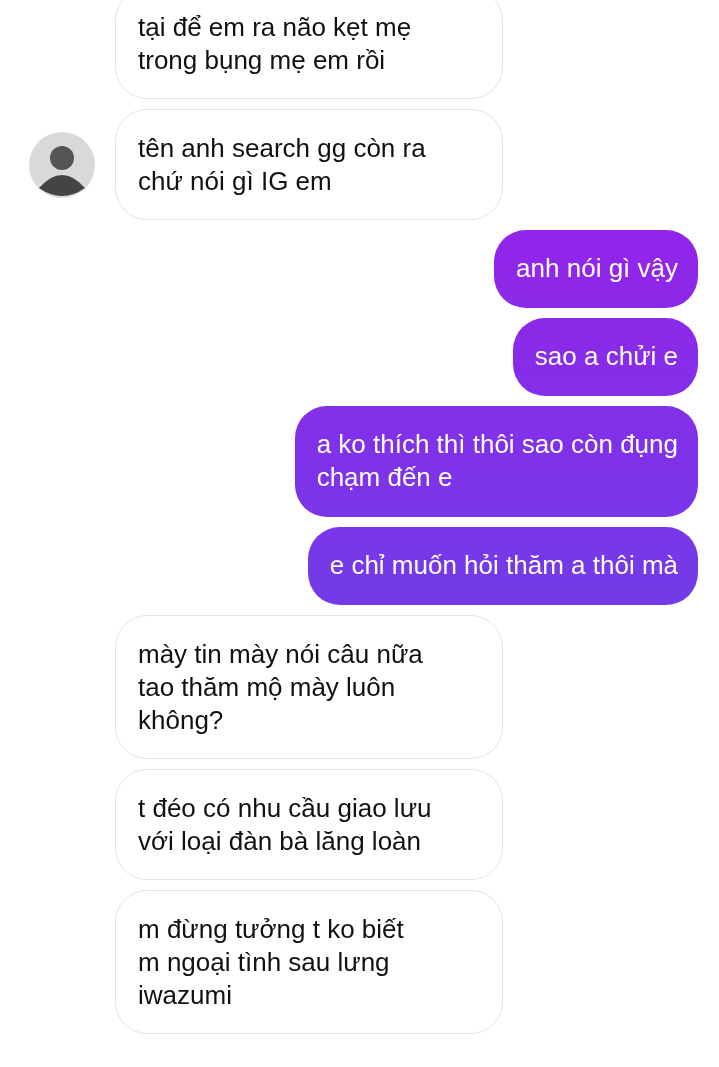 This screenshot has width=719, height=1067. I want to click on sent-message: a ko thích thì thôi sao còn đụng chạm đến e, so click(496, 461).